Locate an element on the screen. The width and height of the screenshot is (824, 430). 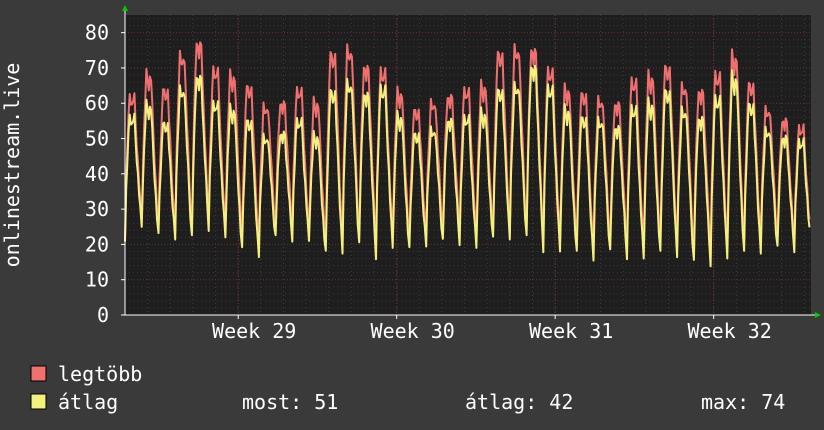
stat-max: max: 74 is located at coordinates (743, 402).